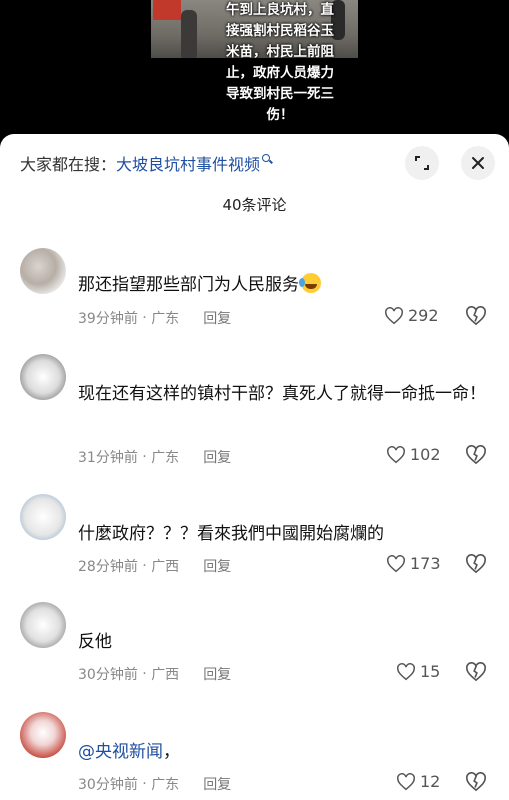 This screenshot has width=509, height=800. What do you see at coordinates (280, 52) in the screenshot?
I see `caption-line: 米苗，村民上前阻` at bounding box center [280, 52].